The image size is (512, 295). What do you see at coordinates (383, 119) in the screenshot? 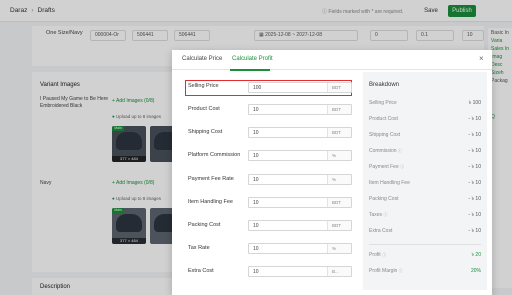
I see `breakdown-label: Product Cost` at bounding box center [383, 119].